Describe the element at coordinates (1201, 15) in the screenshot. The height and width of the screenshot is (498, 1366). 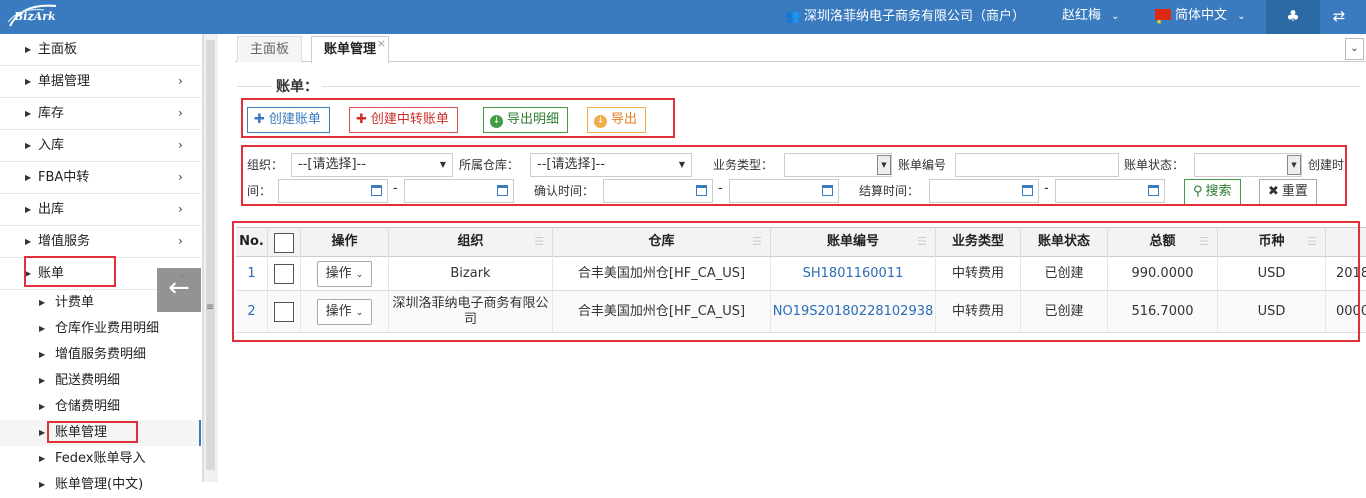
I see `language-label: 简体中文` at that location.